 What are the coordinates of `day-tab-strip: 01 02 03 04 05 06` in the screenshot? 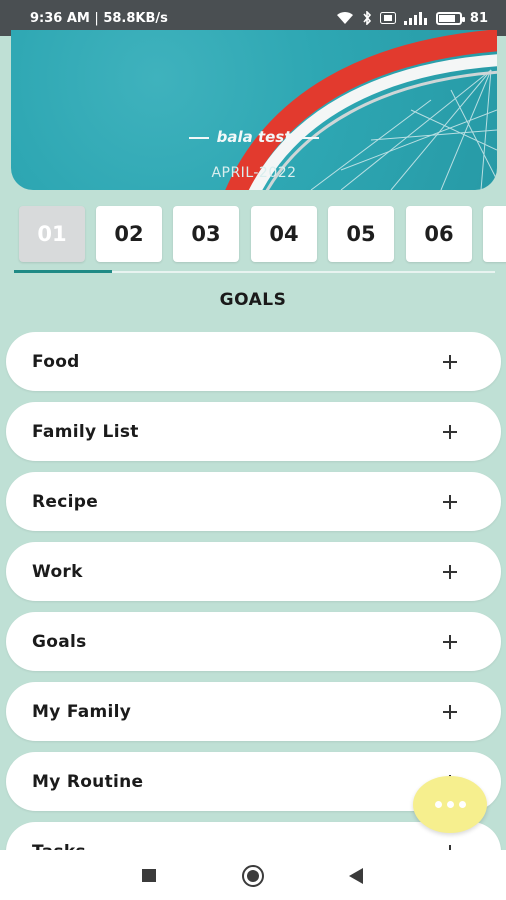 It's located at (253, 234).